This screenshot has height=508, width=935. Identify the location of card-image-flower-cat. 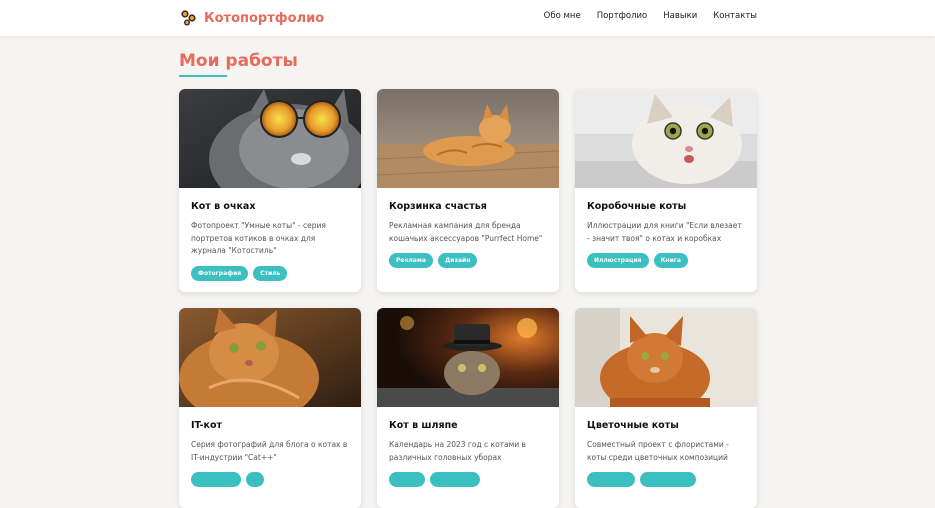
(666, 357).